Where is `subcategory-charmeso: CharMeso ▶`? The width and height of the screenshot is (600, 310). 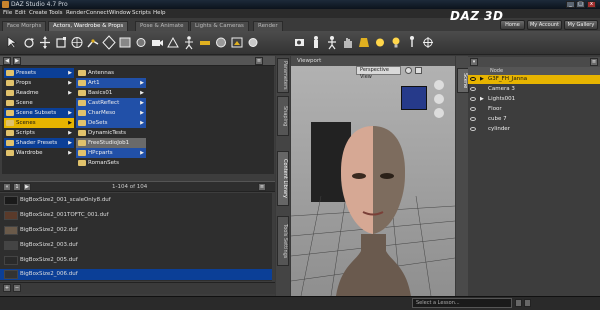
subcategory-charmeso: CharMeso ▶ is located at coordinates (111, 113).